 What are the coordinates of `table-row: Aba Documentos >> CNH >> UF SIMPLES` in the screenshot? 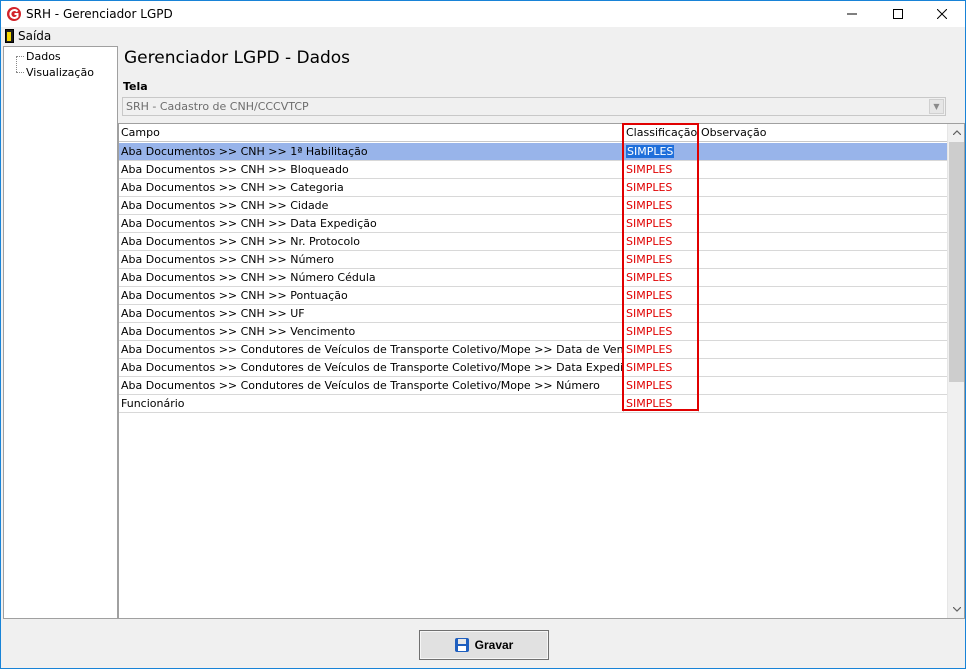 It's located at (533, 314).